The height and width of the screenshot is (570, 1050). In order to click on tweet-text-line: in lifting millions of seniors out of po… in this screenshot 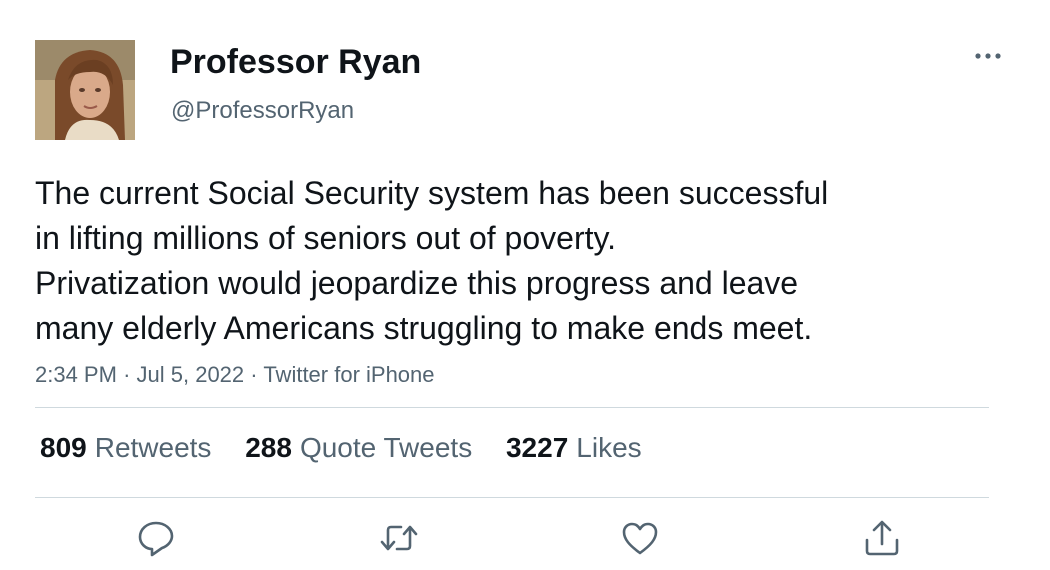, I will do `click(325, 238)`.